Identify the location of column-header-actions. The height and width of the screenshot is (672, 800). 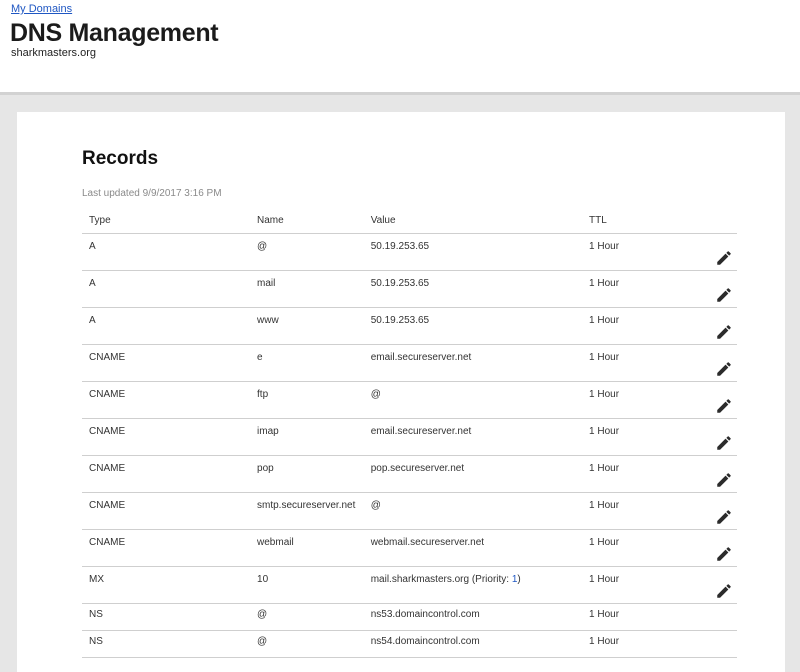
(713, 221).